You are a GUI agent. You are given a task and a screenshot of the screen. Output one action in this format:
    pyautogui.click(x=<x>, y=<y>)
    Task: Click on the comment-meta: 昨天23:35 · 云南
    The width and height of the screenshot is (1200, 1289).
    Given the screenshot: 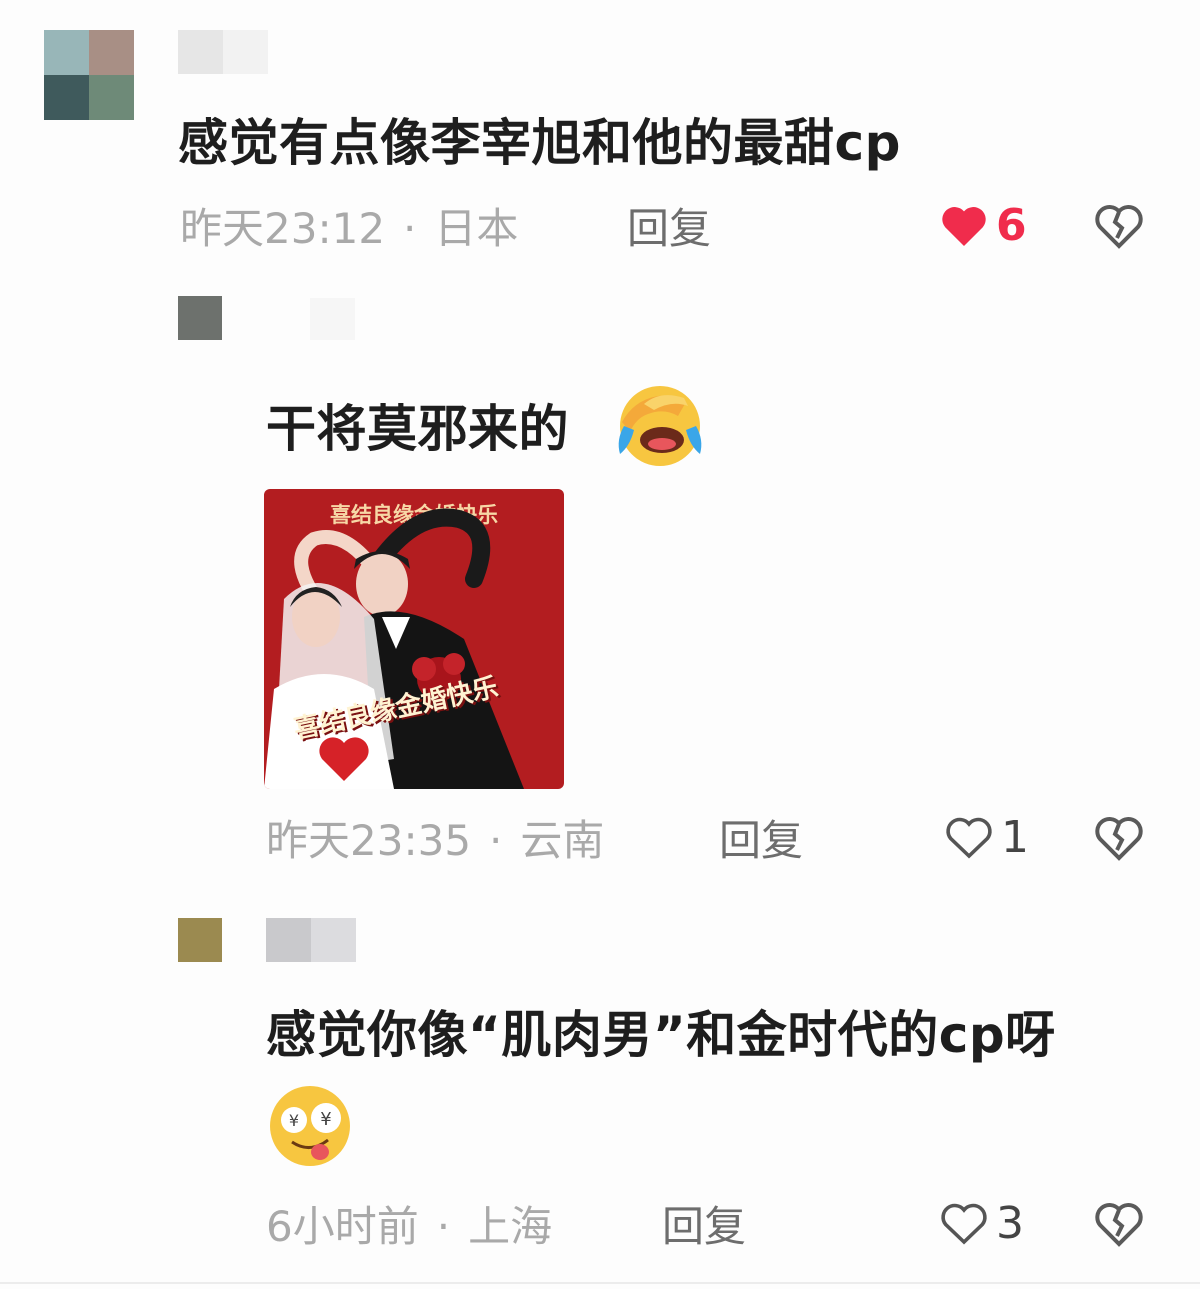 What is the action you would take?
    pyautogui.click(x=435, y=841)
    